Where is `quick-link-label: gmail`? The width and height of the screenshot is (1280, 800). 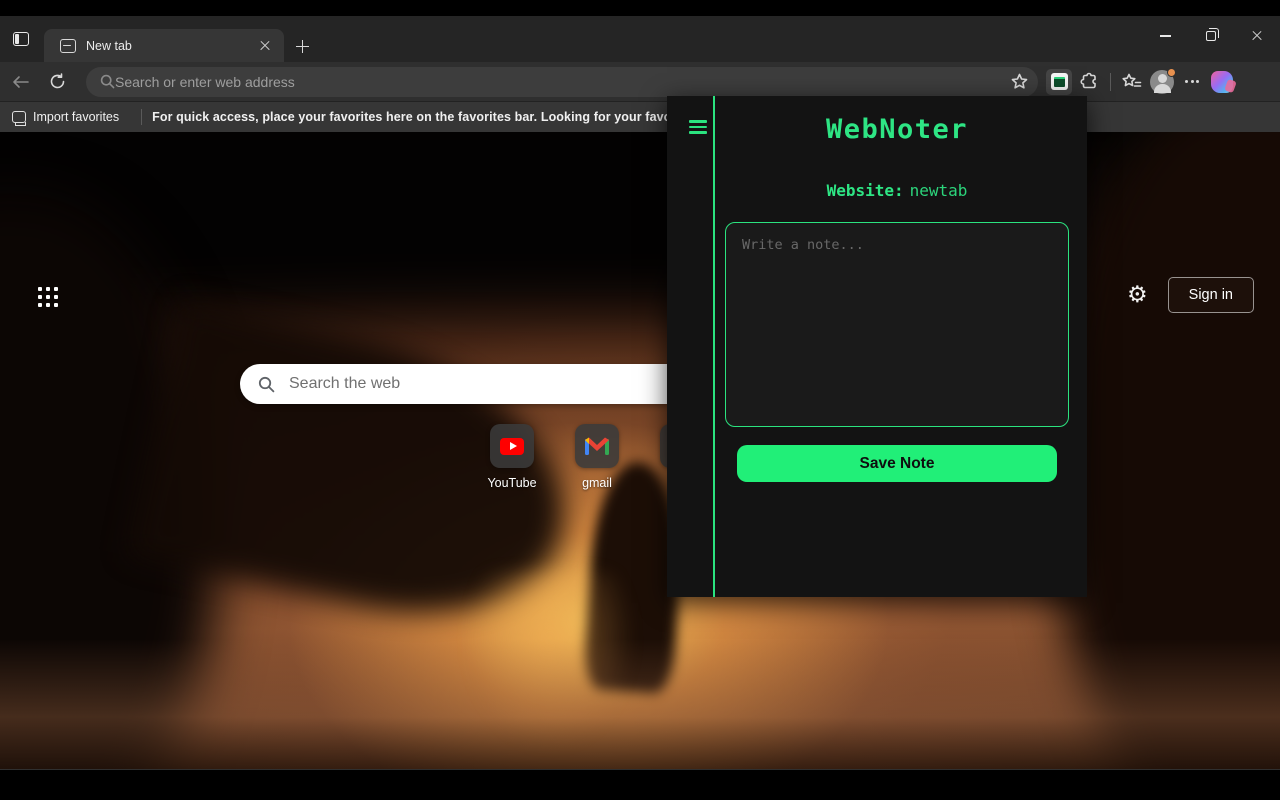 quick-link-label: gmail is located at coordinates (597, 483).